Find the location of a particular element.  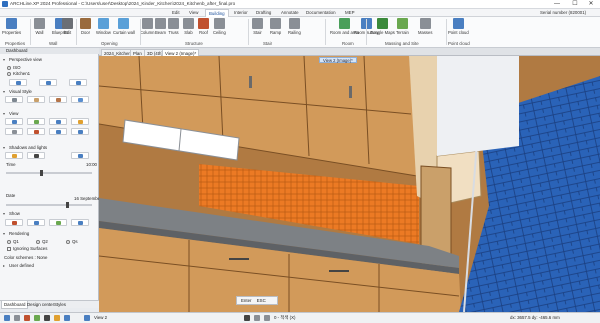

edit-button: Edit is located at coordinates (67, 26).